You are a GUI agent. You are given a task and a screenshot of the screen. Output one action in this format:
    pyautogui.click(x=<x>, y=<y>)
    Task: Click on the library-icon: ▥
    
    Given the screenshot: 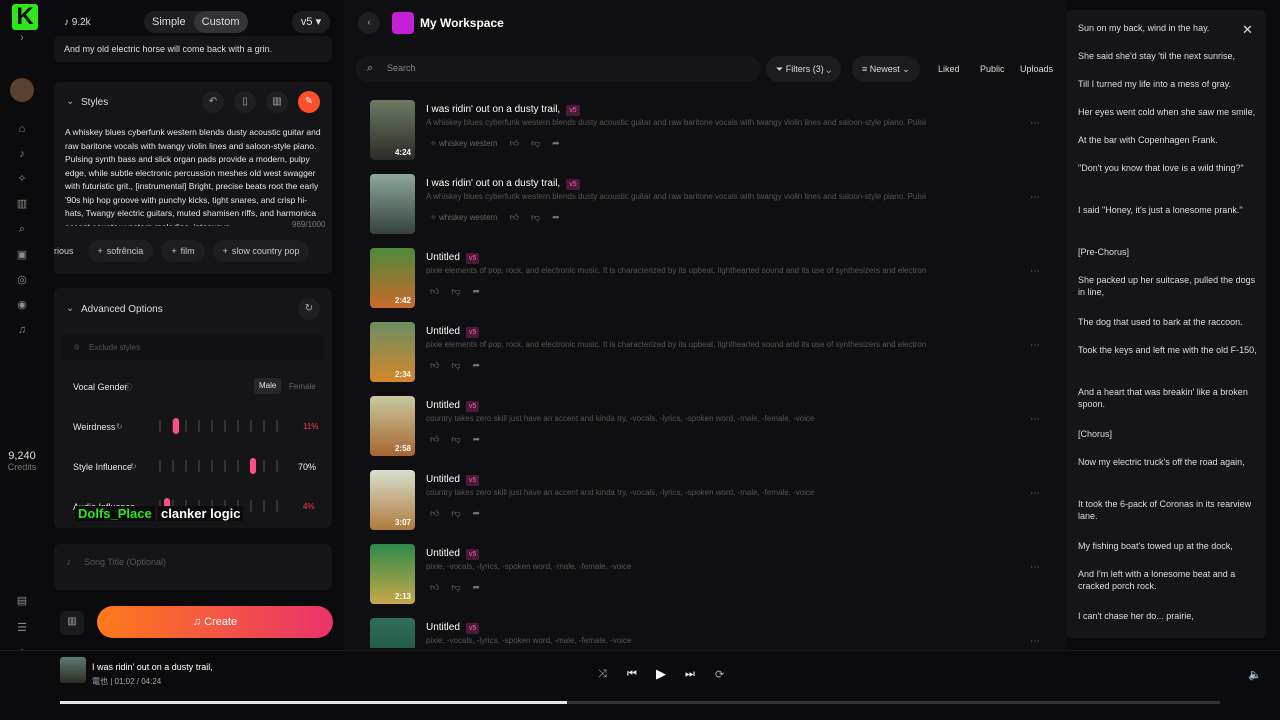 What is the action you would take?
    pyautogui.click(x=22, y=204)
    